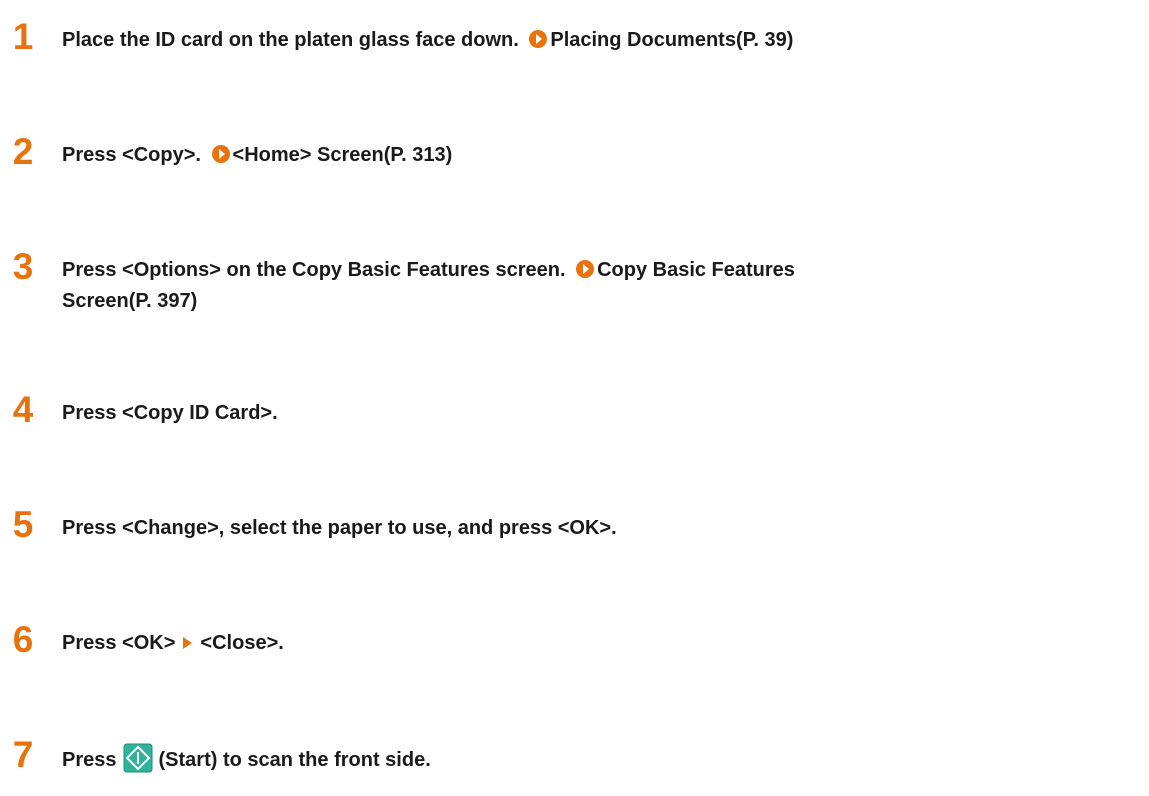  Describe the element at coordinates (343, 155) in the screenshot. I see `cross-reference-link: <Home> Screen(P. 313)` at that location.